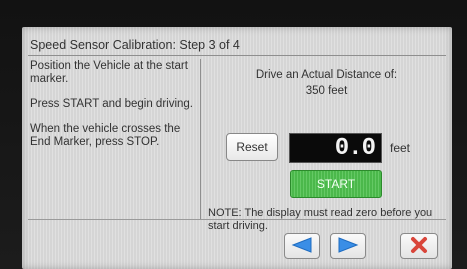  I want to click on distance-display-value: 0.0, so click(355, 148).